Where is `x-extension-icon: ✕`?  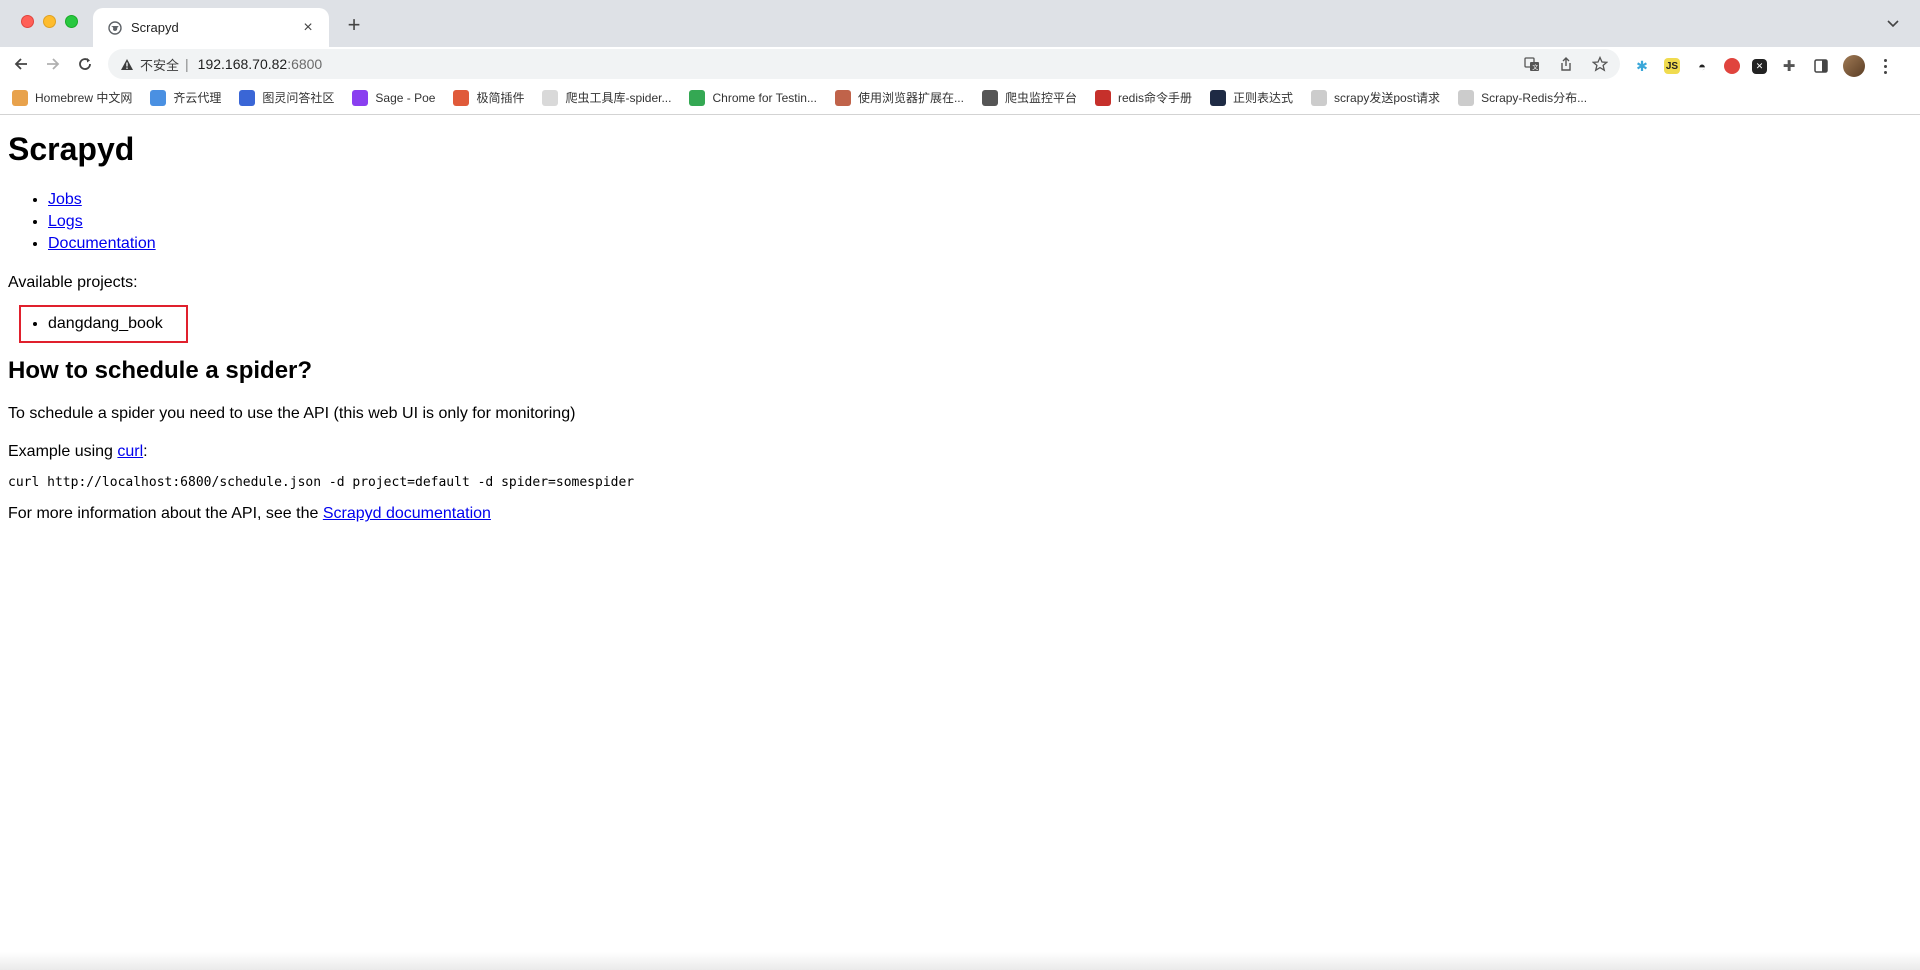
x-extension-icon: ✕ is located at coordinates (1759, 66).